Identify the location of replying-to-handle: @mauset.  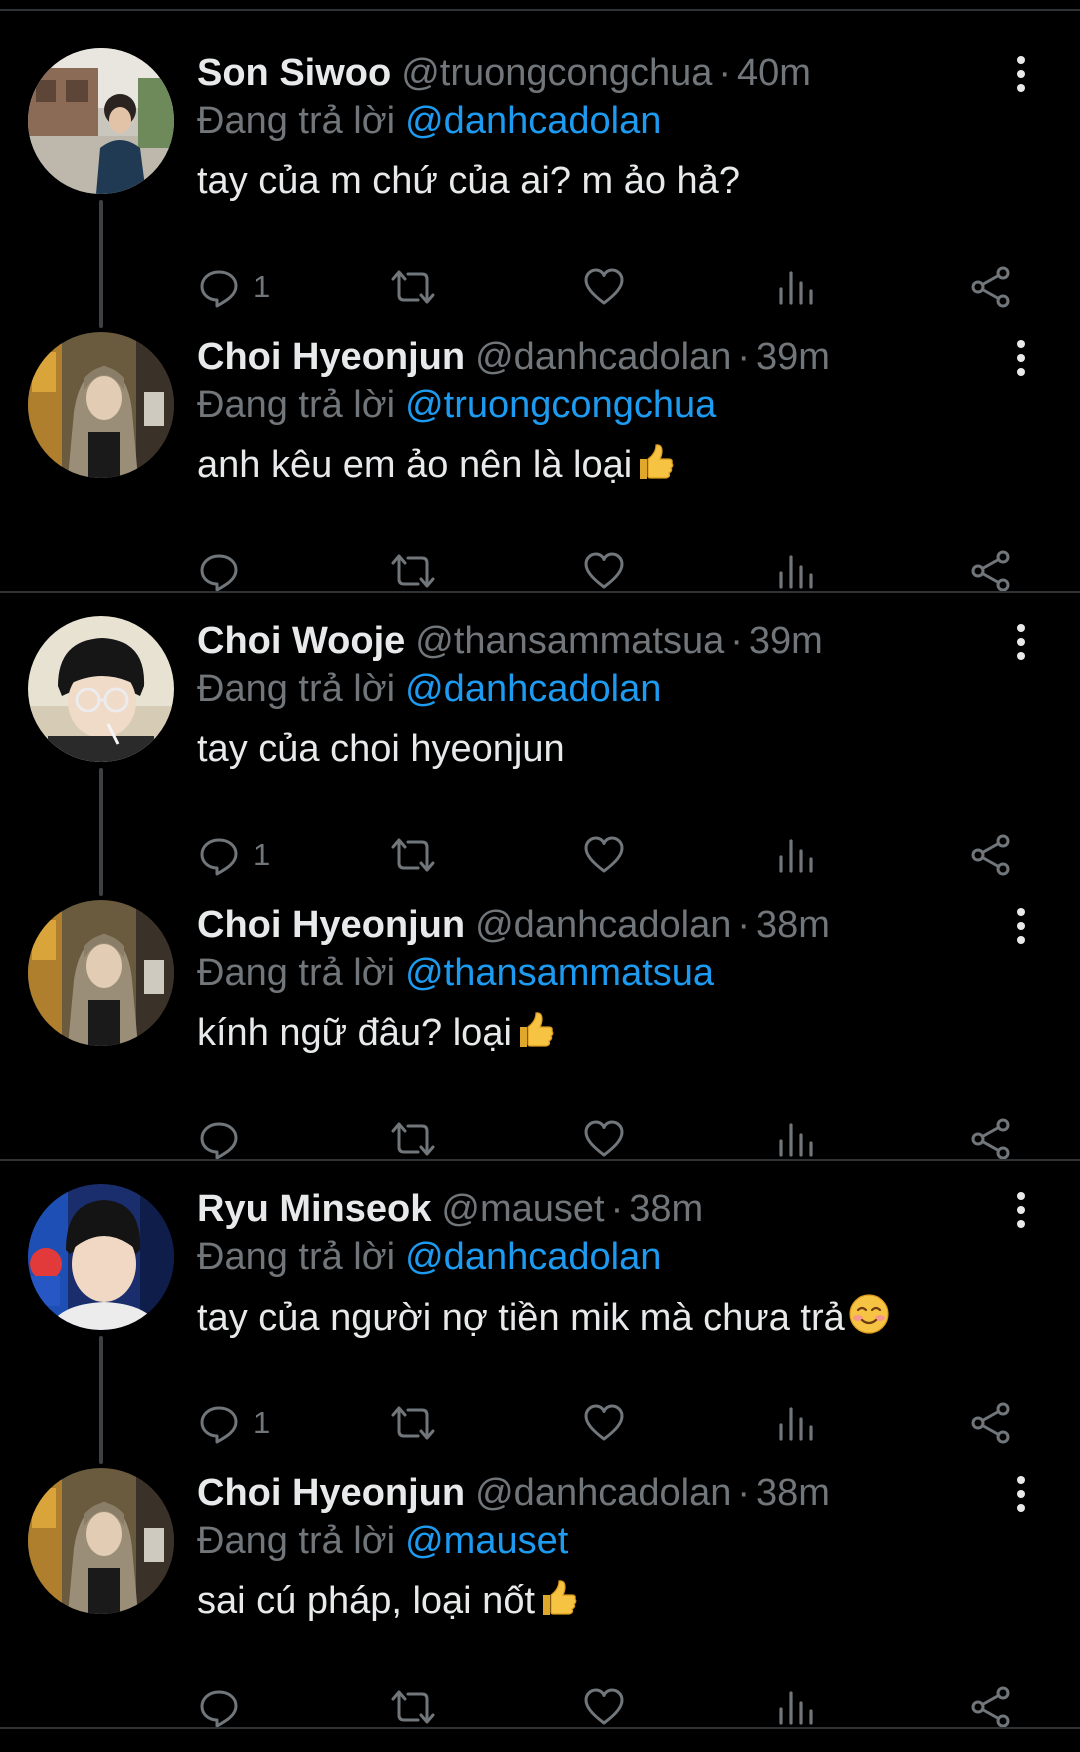
(486, 1541).